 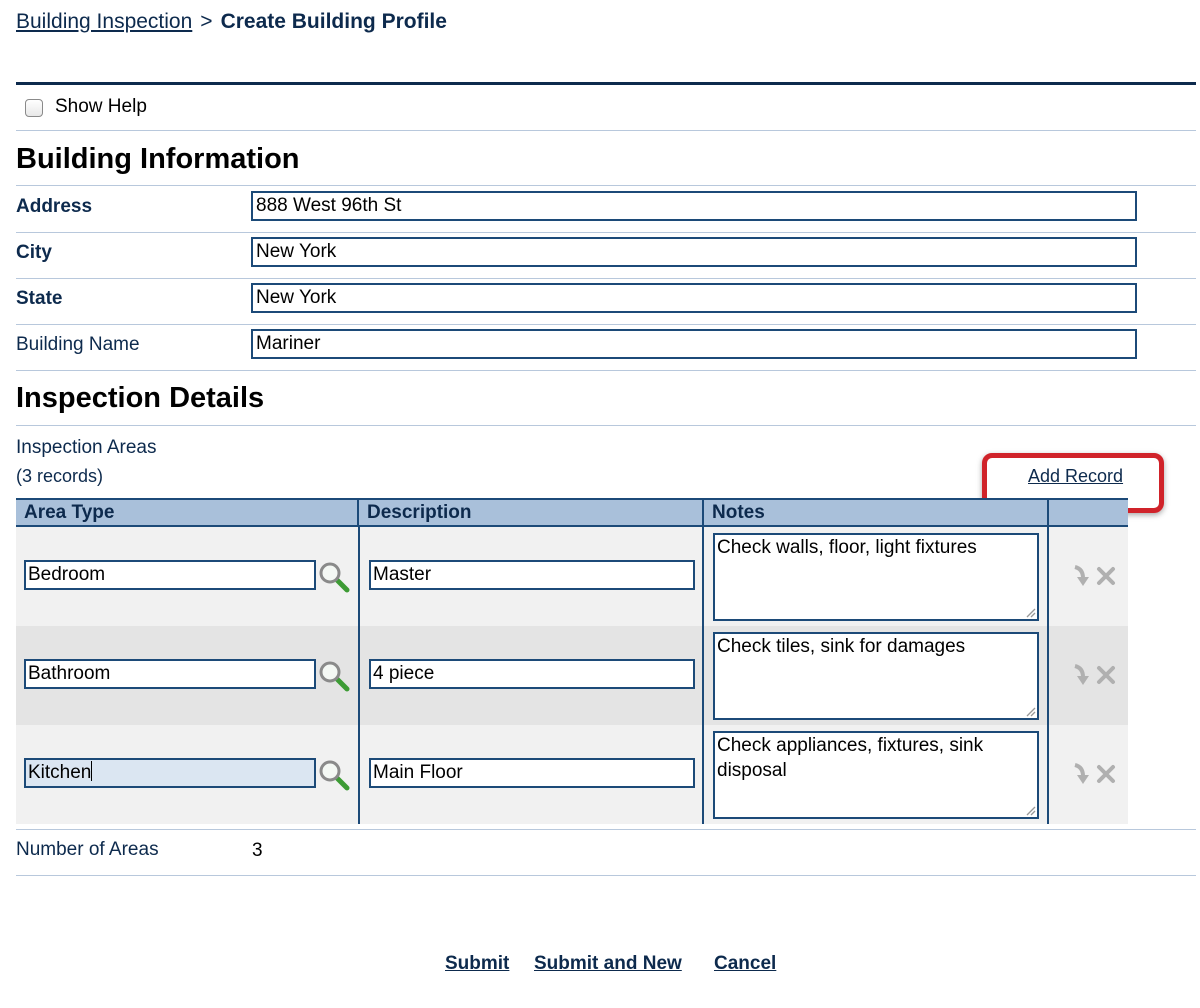 I want to click on breadcrumb-building-inspection-link: Building Inspection, so click(x=104, y=21).